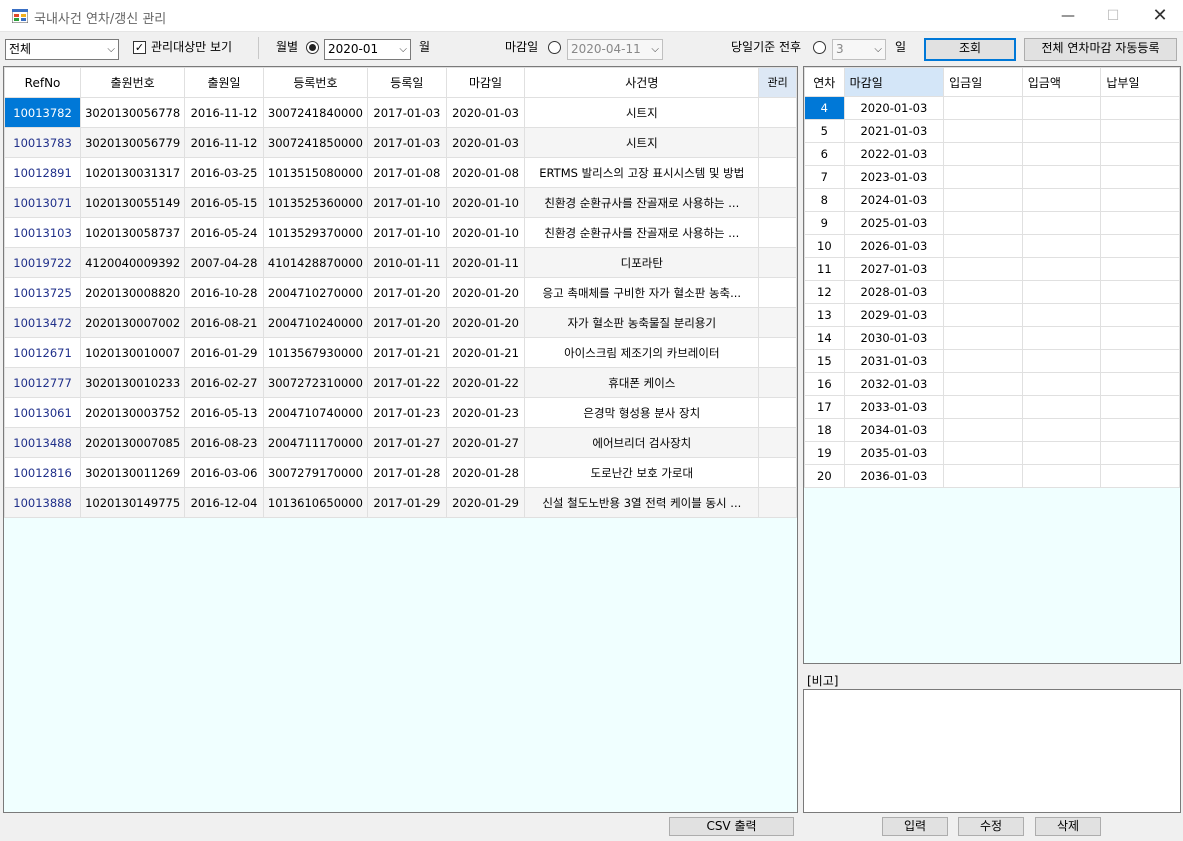 The width and height of the screenshot is (1183, 841). What do you see at coordinates (894, 223) in the screenshot?
I see `table-cell: 2025-01-03` at bounding box center [894, 223].